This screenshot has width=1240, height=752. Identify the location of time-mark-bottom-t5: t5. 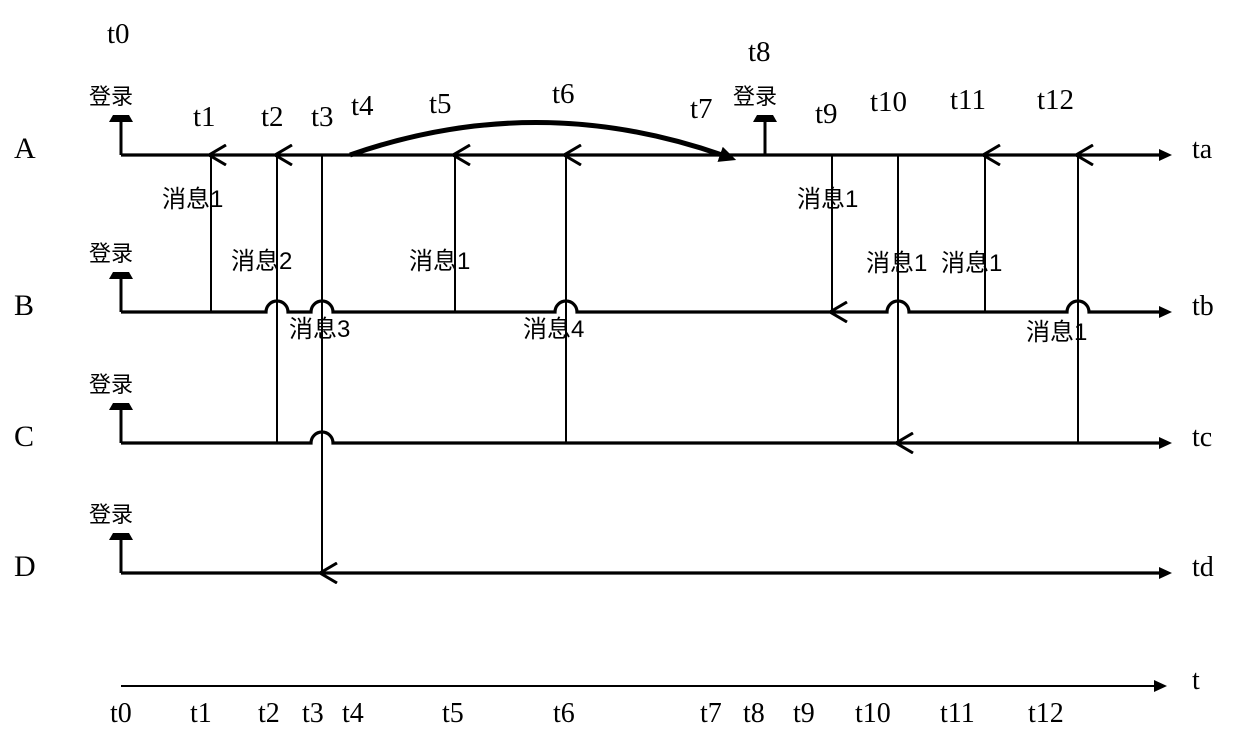
(453, 713).